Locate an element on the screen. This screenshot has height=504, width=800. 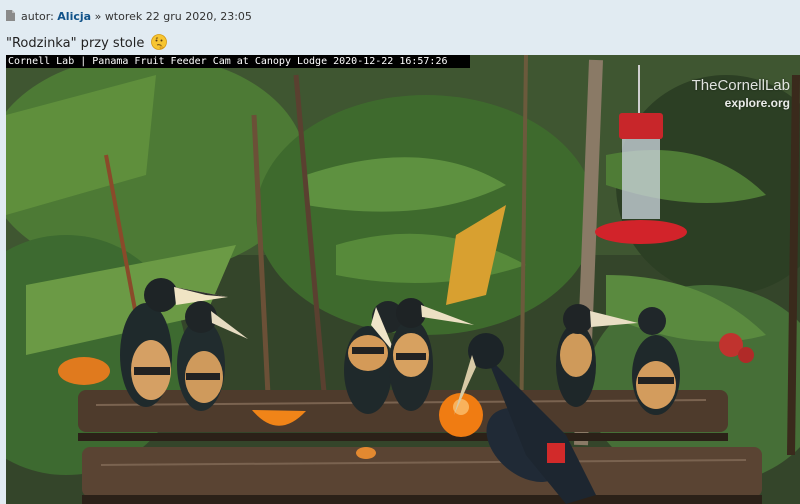
brand-sub: explore.org is located at coordinates (757, 103).